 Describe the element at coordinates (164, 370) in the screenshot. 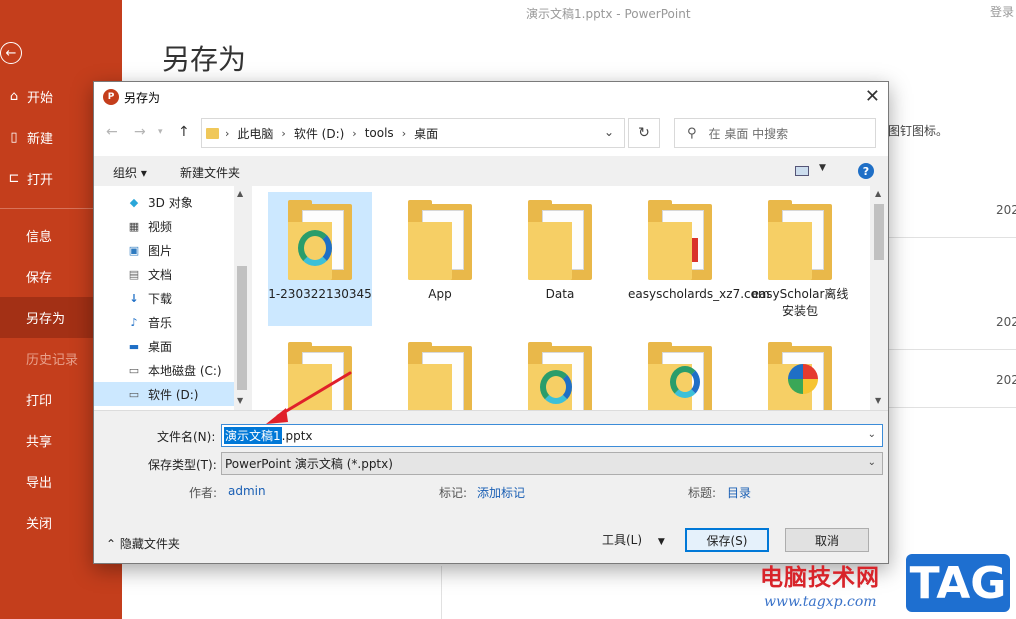

I see `nav-item-local-disk-c: ▭ 本地磁盘 (C:)` at that location.